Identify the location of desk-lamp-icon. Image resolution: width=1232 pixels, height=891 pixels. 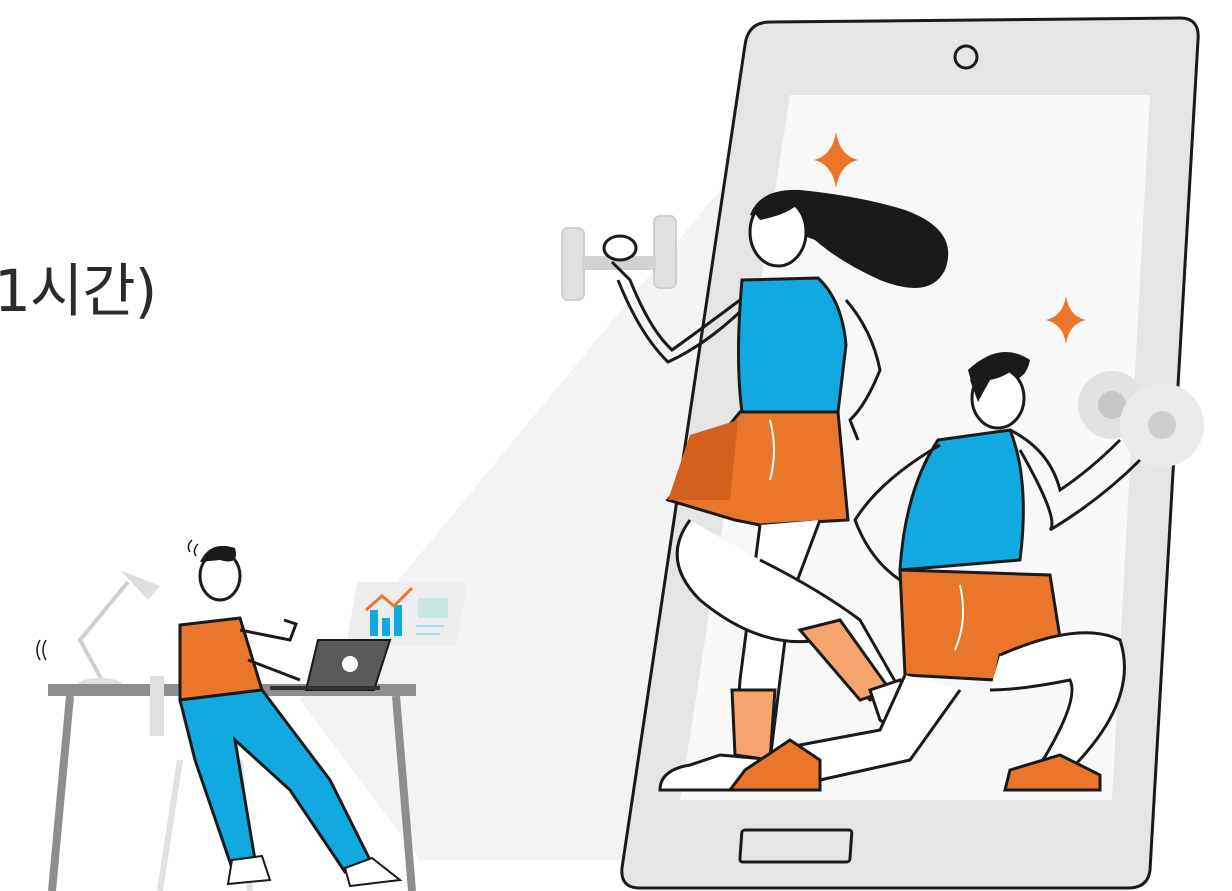
(118, 630).